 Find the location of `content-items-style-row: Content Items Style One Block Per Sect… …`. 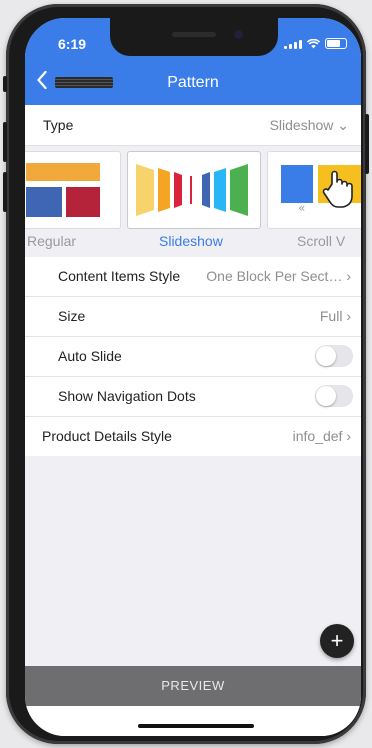

content-items-style-row: Content Items Style One Block Per Sect… … is located at coordinates (193, 277).